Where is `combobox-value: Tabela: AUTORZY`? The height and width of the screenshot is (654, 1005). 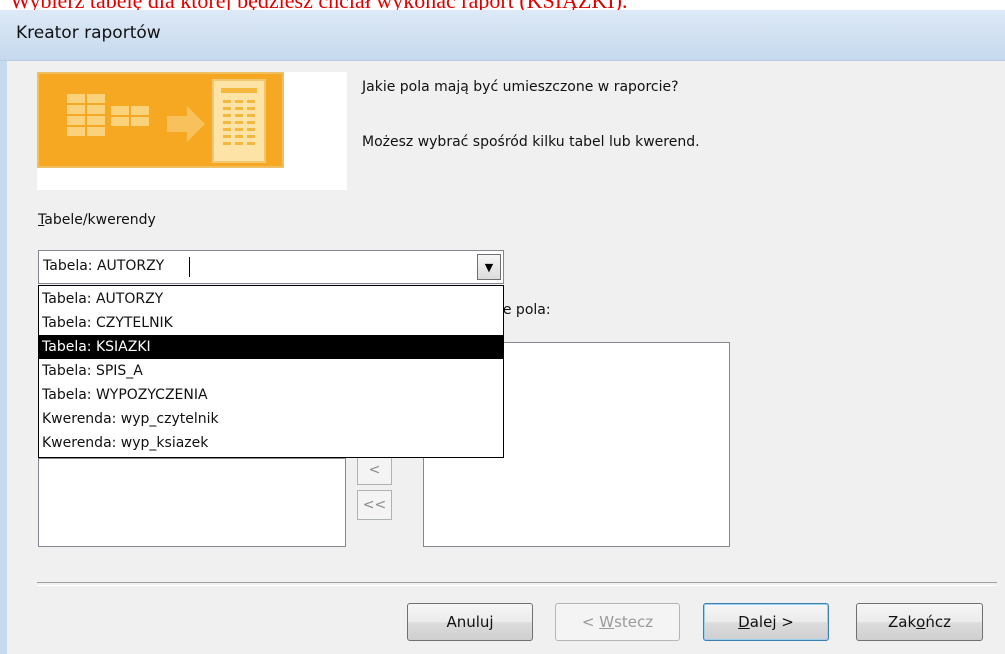
combobox-value: Tabela: AUTORZY is located at coordinates (104, 266).